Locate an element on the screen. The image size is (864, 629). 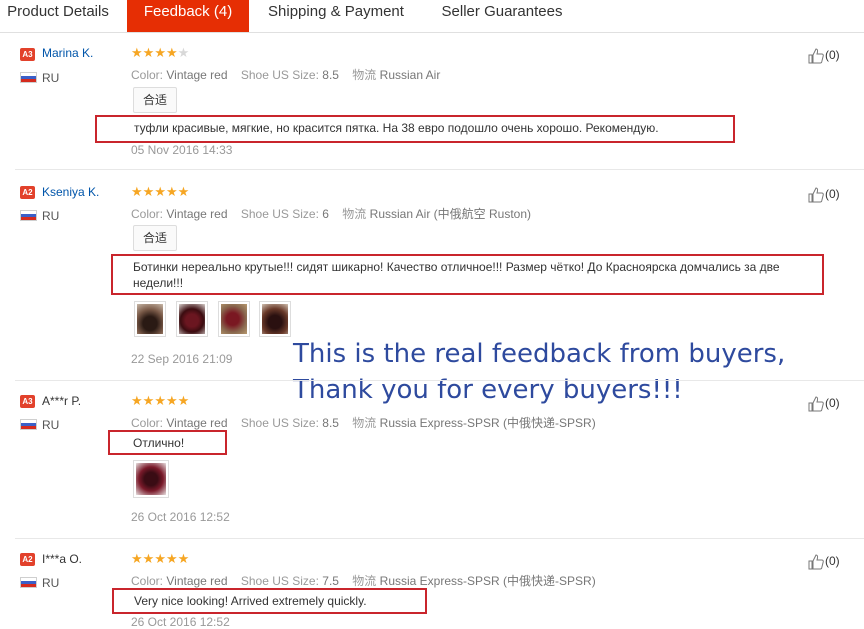
feedback-text: Отлично! is located at coordinates (159, 443).